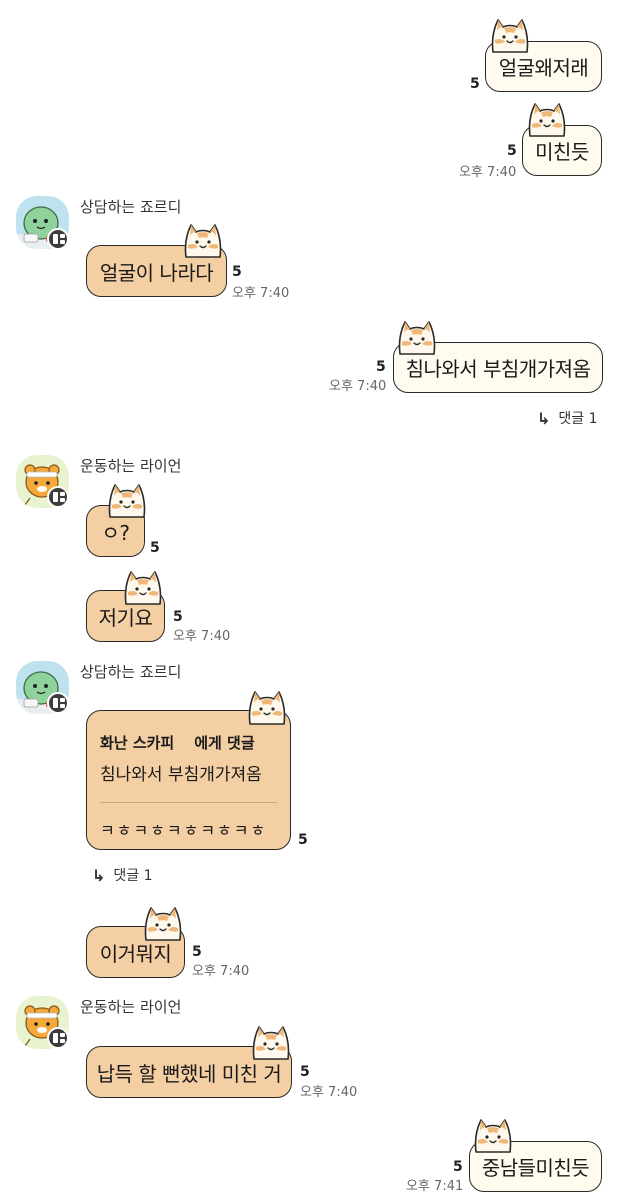  What do you see at coordinates (115, 532) in the screenshot?
I see `message-text: ㅇ?` at bounding box center [115, 532].